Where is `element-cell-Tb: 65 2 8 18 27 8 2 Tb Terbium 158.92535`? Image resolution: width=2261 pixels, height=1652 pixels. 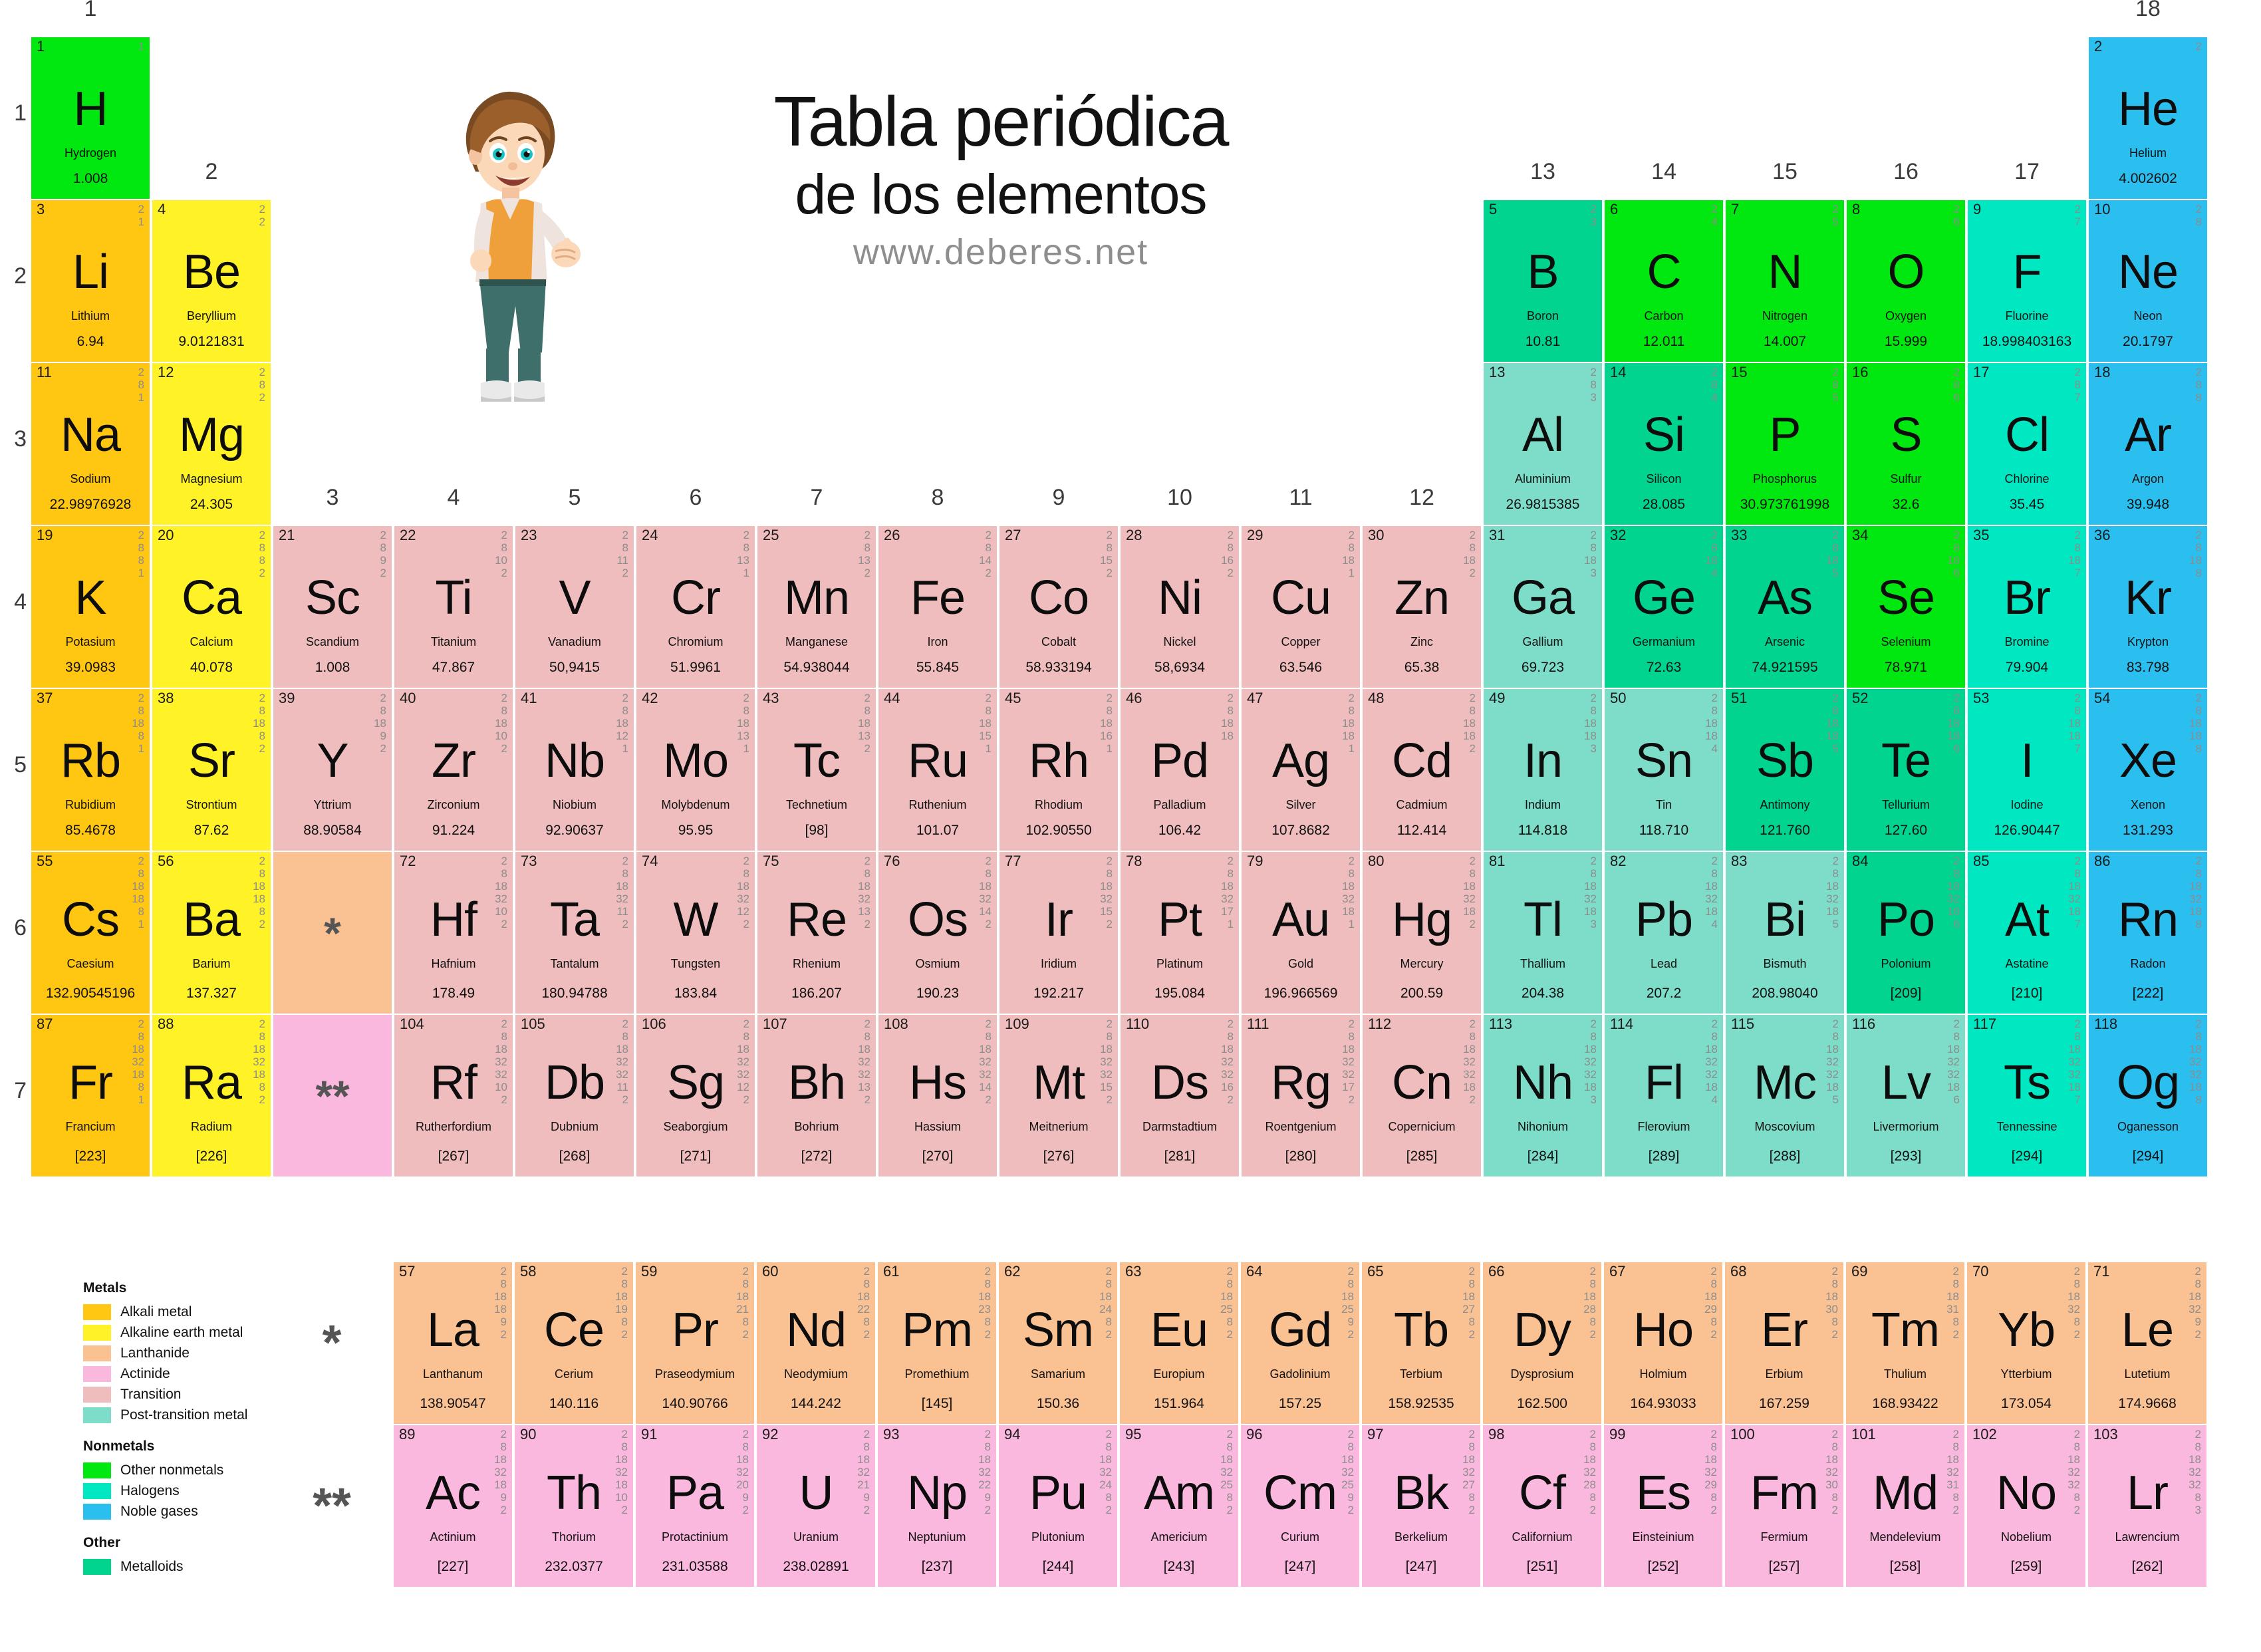 element-cell-Tb: 65 2 8 18 27 8 2 Tb Terbium 158.92535 is located at coordinates (1421, 1343).